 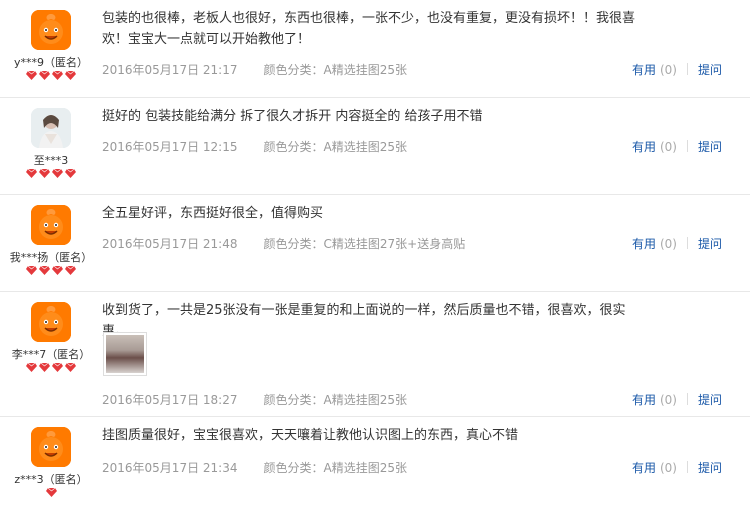 What do you see at coordinates (50, 62) in the screenshot?
I see `reviewer-name: y***9（匿名）` at bounding box center [50, 62].